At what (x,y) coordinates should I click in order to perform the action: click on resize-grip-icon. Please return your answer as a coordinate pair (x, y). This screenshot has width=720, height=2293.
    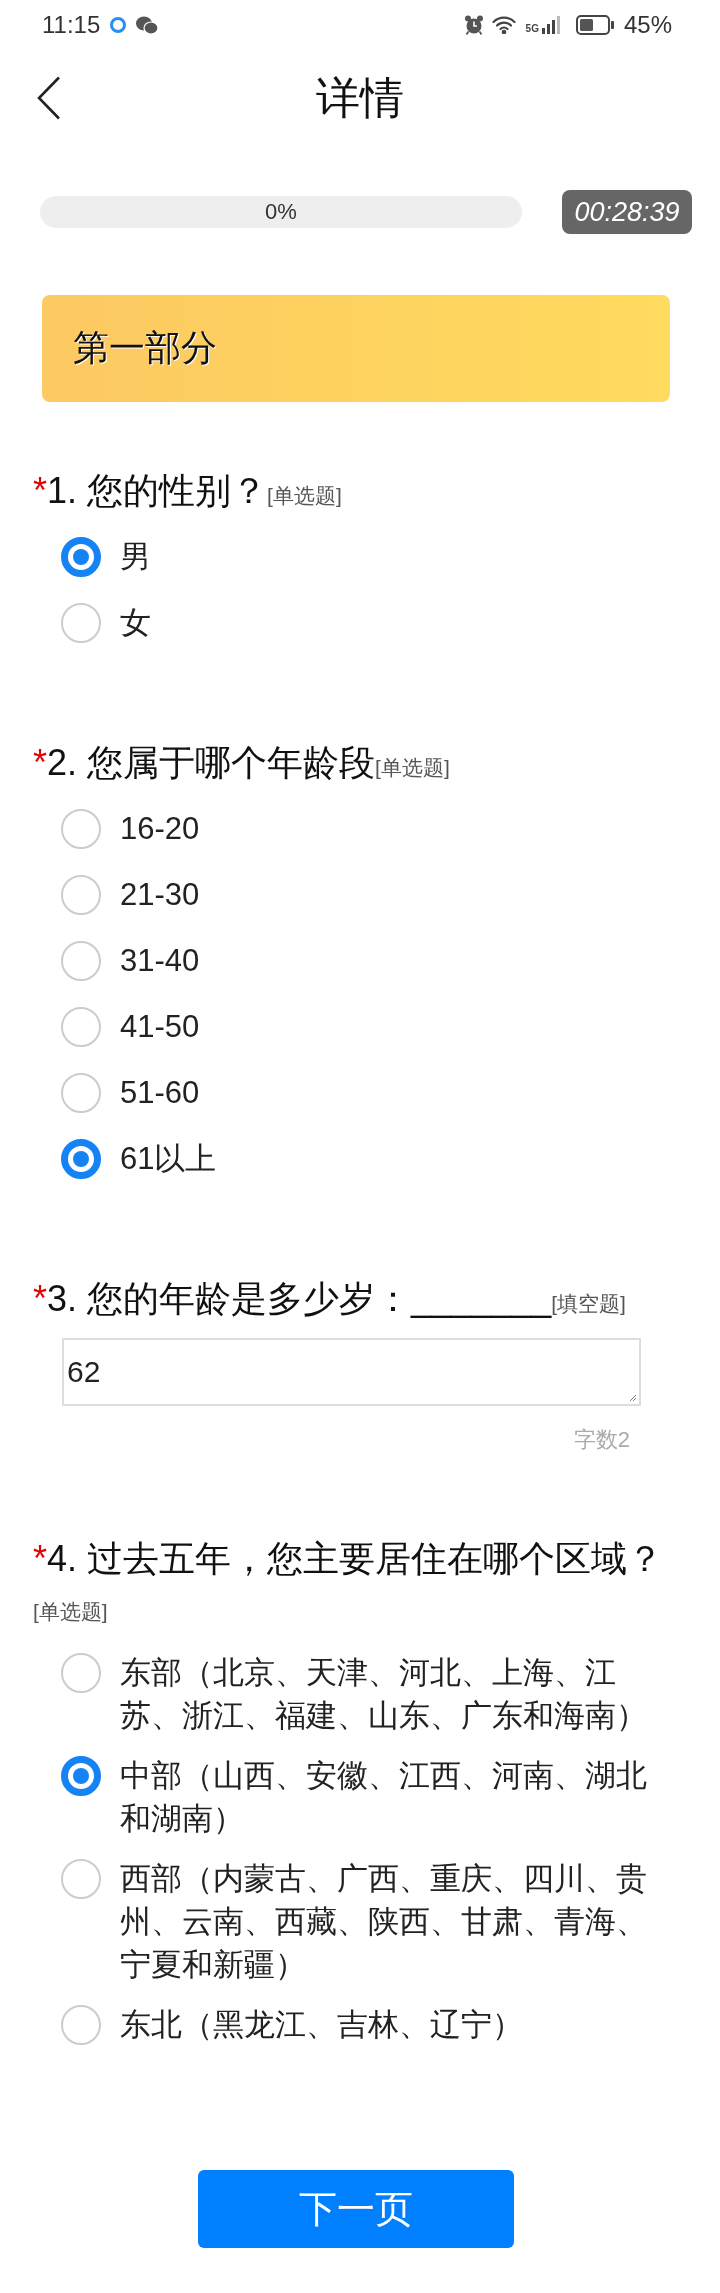
    Looking at the image, I should click on (633, 1398).